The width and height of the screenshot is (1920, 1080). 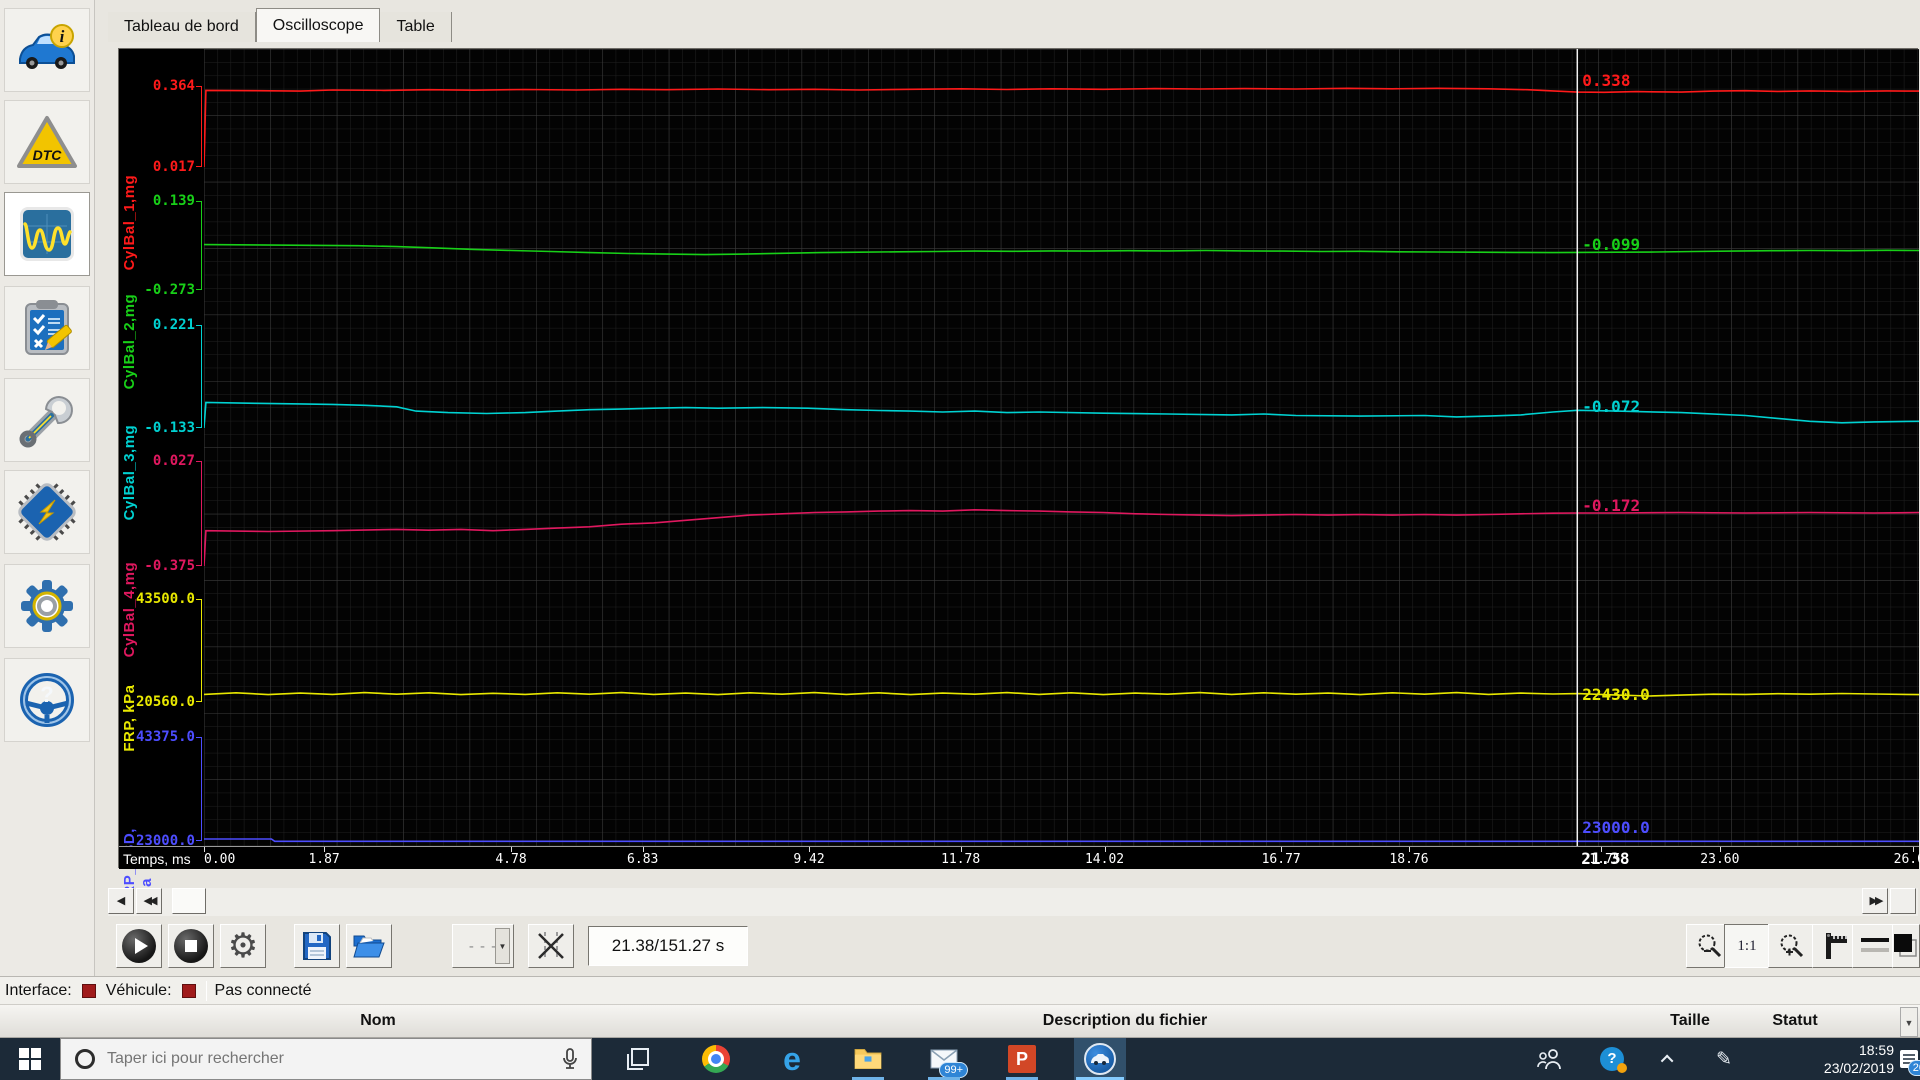 I want to click on powerpoint-icon: P, so click(x=1022, y=1059).